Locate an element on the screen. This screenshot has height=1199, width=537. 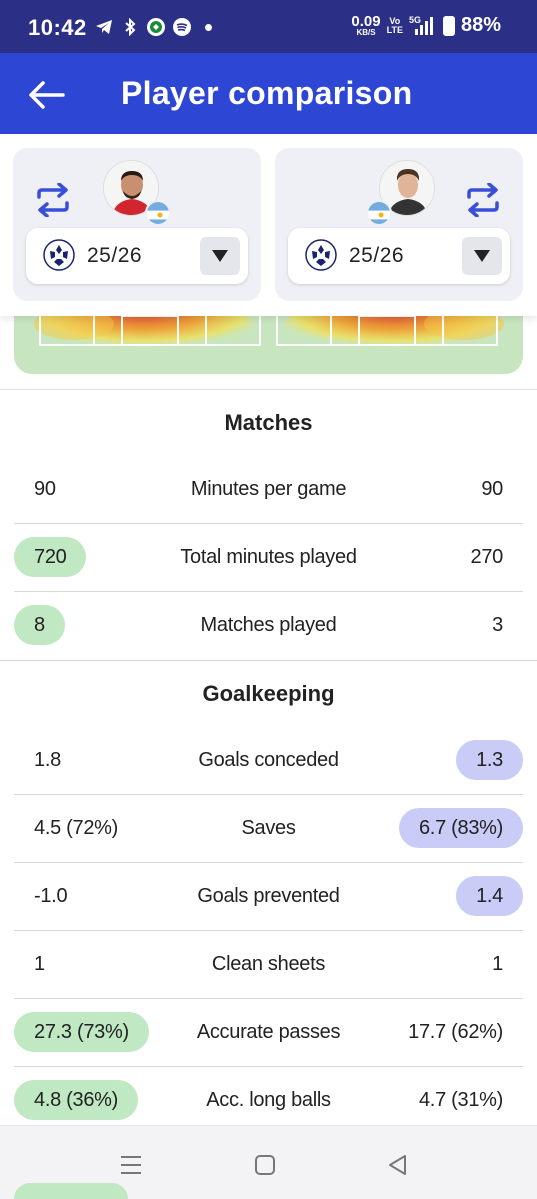
argentina-flag-right is located at coordinates (379, 213).